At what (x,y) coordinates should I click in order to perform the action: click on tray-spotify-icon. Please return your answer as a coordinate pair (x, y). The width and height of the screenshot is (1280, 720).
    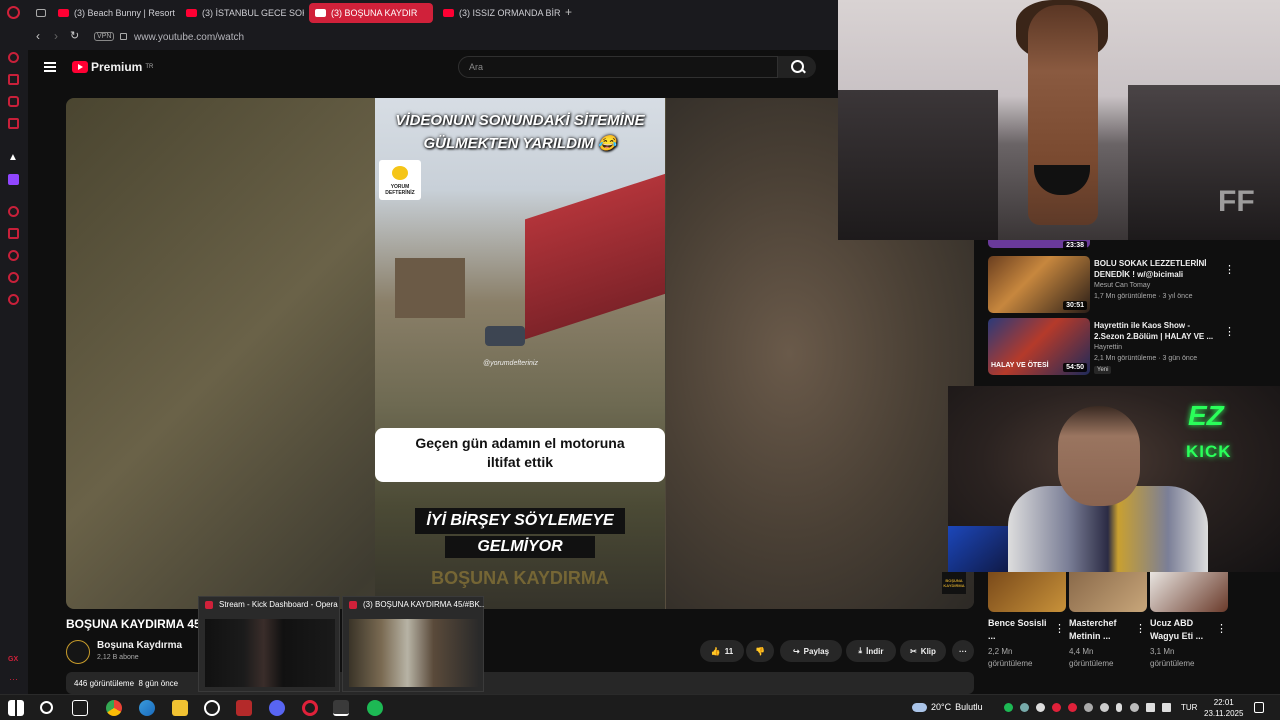
    Looking at the image, I should click on (1008, 707).